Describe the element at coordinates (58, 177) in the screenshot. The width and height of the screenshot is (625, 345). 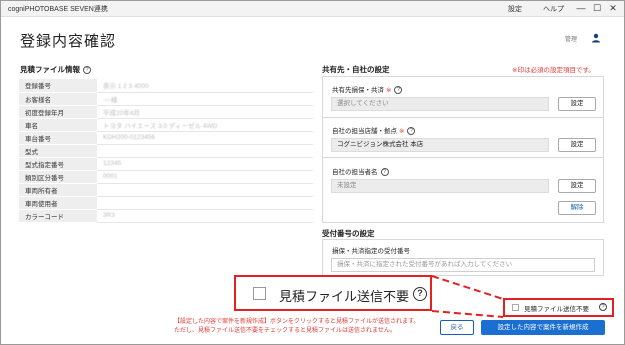
I see `row-label: 類別区分番号` at that location.